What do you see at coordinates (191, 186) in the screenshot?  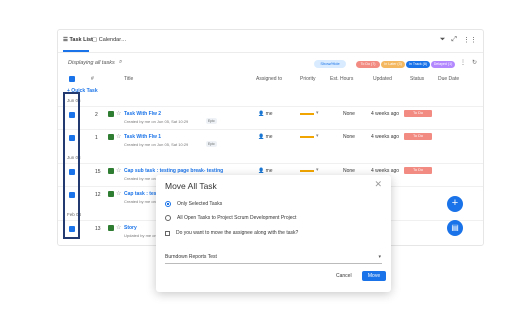 I see `dialog-title: Move All Task` at bounding box center [191, 186].